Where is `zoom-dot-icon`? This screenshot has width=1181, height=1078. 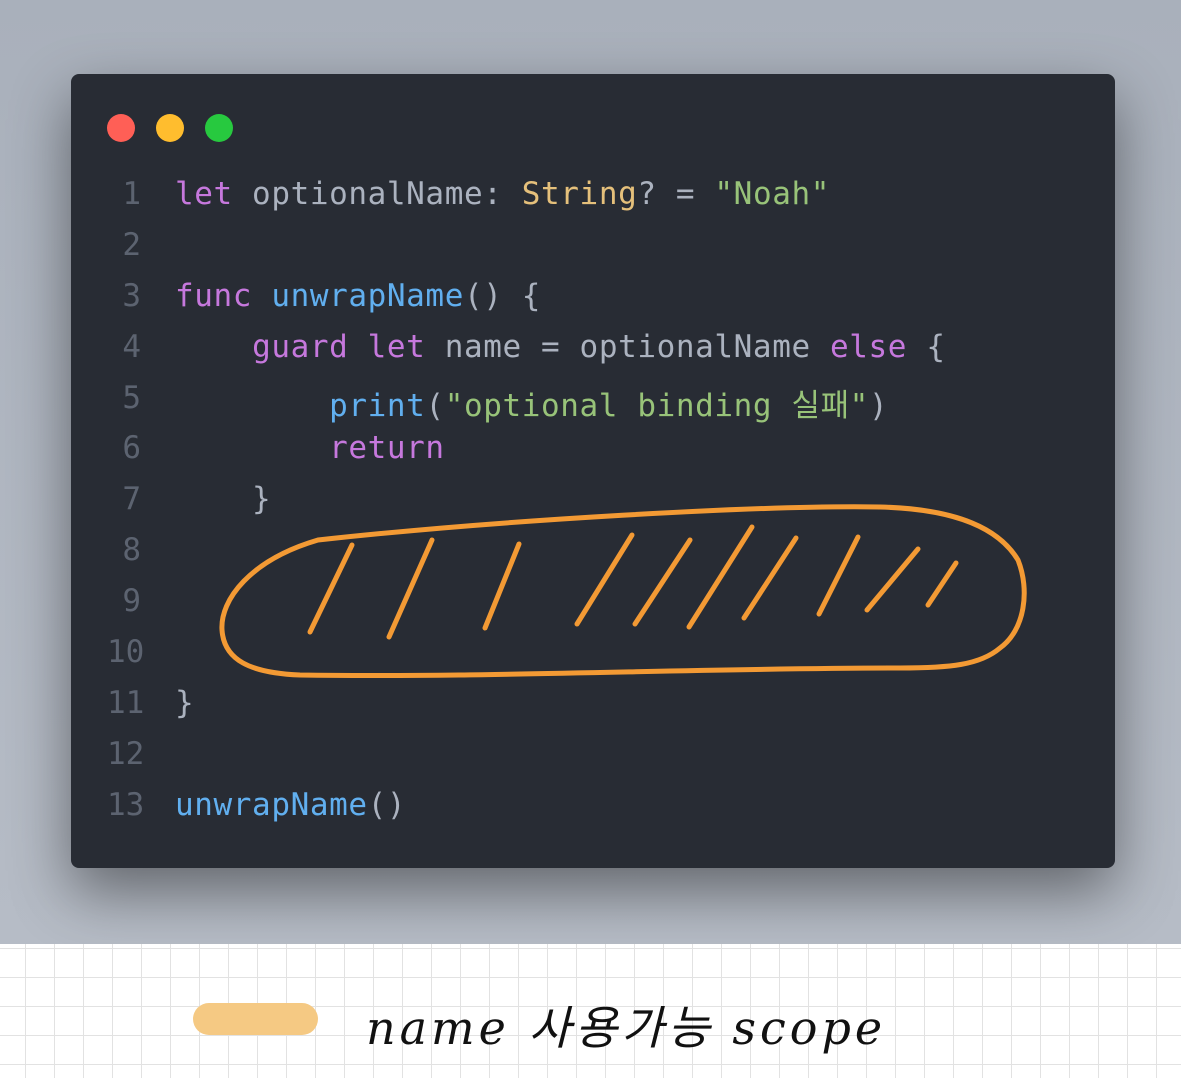 zoom-dot-icon is located at coordinates (219, 128).